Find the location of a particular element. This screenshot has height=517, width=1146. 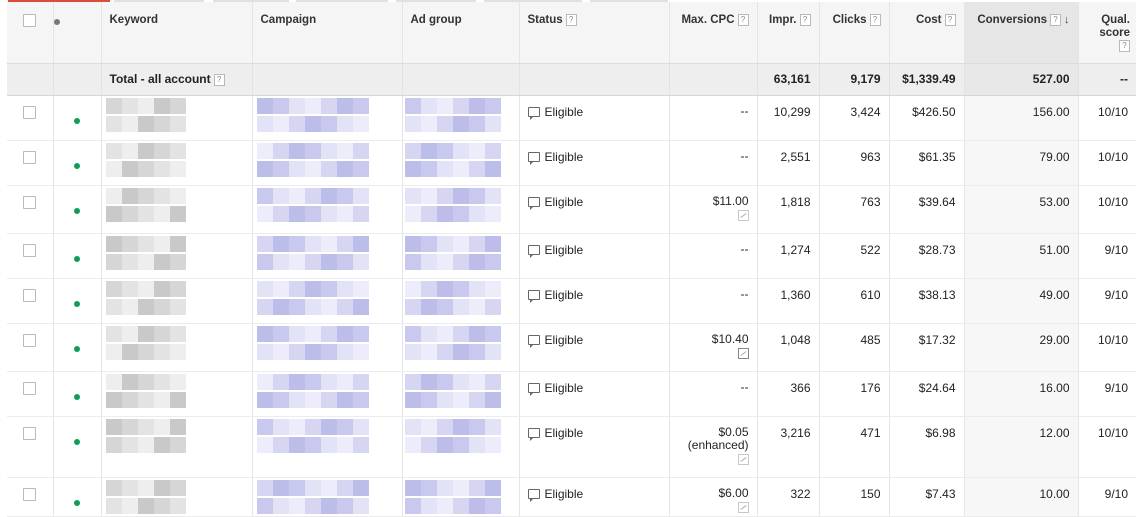

max-cpc-cell: $6.00 is located at coordinates (713, 497).